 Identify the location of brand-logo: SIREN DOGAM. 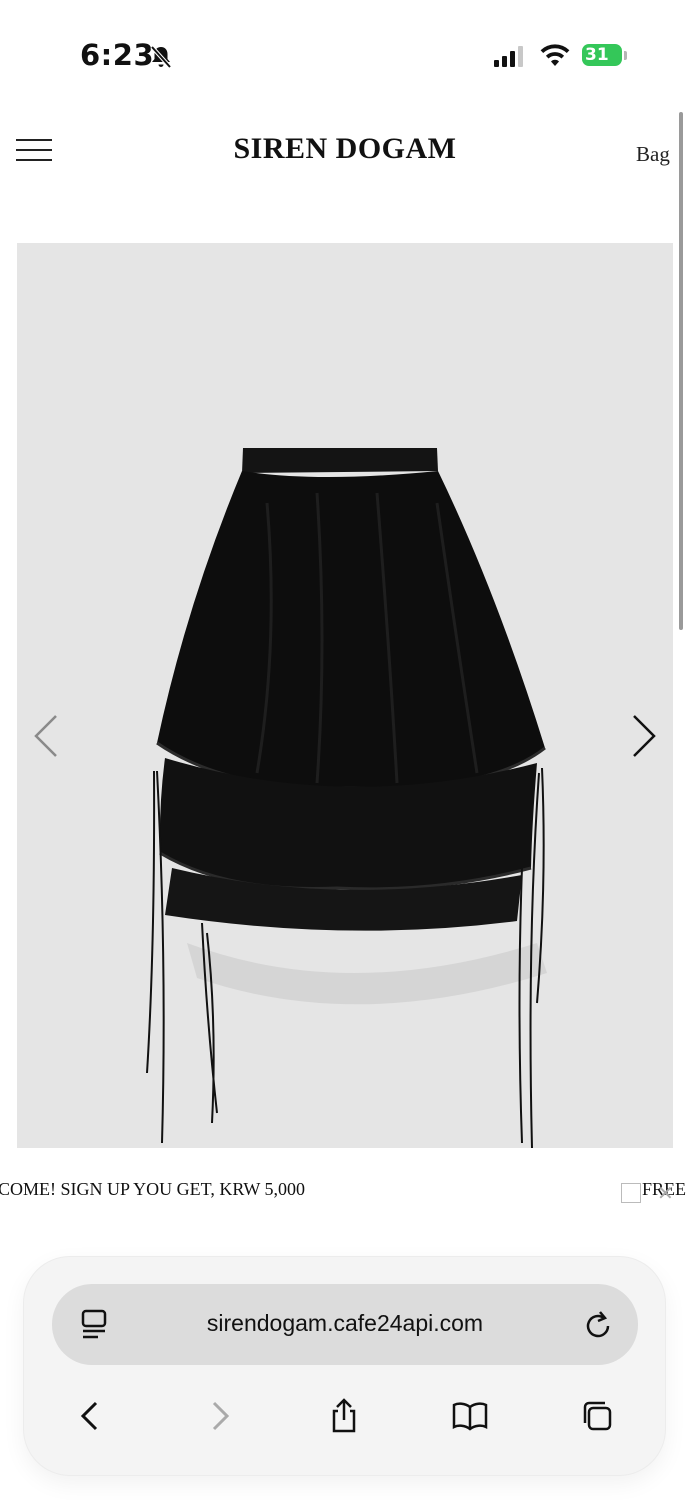
(345, 149).